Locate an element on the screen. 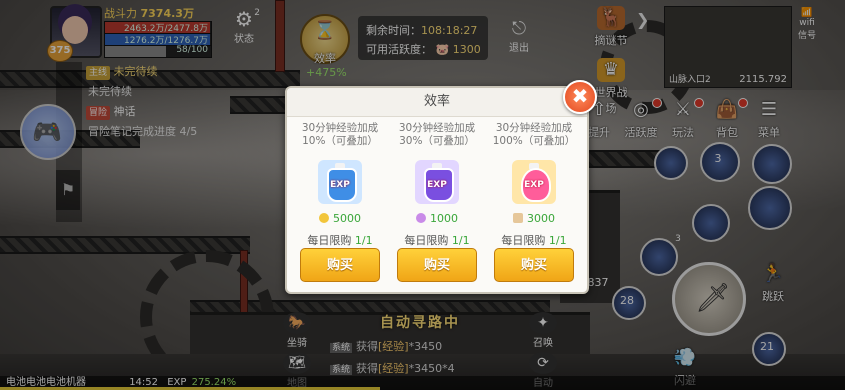  item-card: 30分钟经验加成30%（可叠加） EXP 1000 每日限购 1/1 购买 is located at coordinates (437, 203).